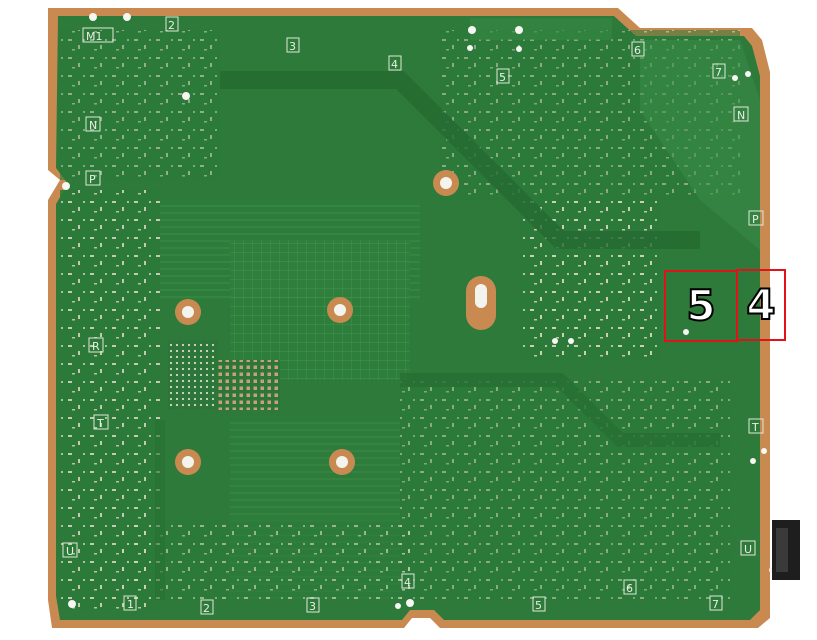  Describe the element at coordinates (292, 46) in the screenshot. I see `silk-label-3: 3` at that location.